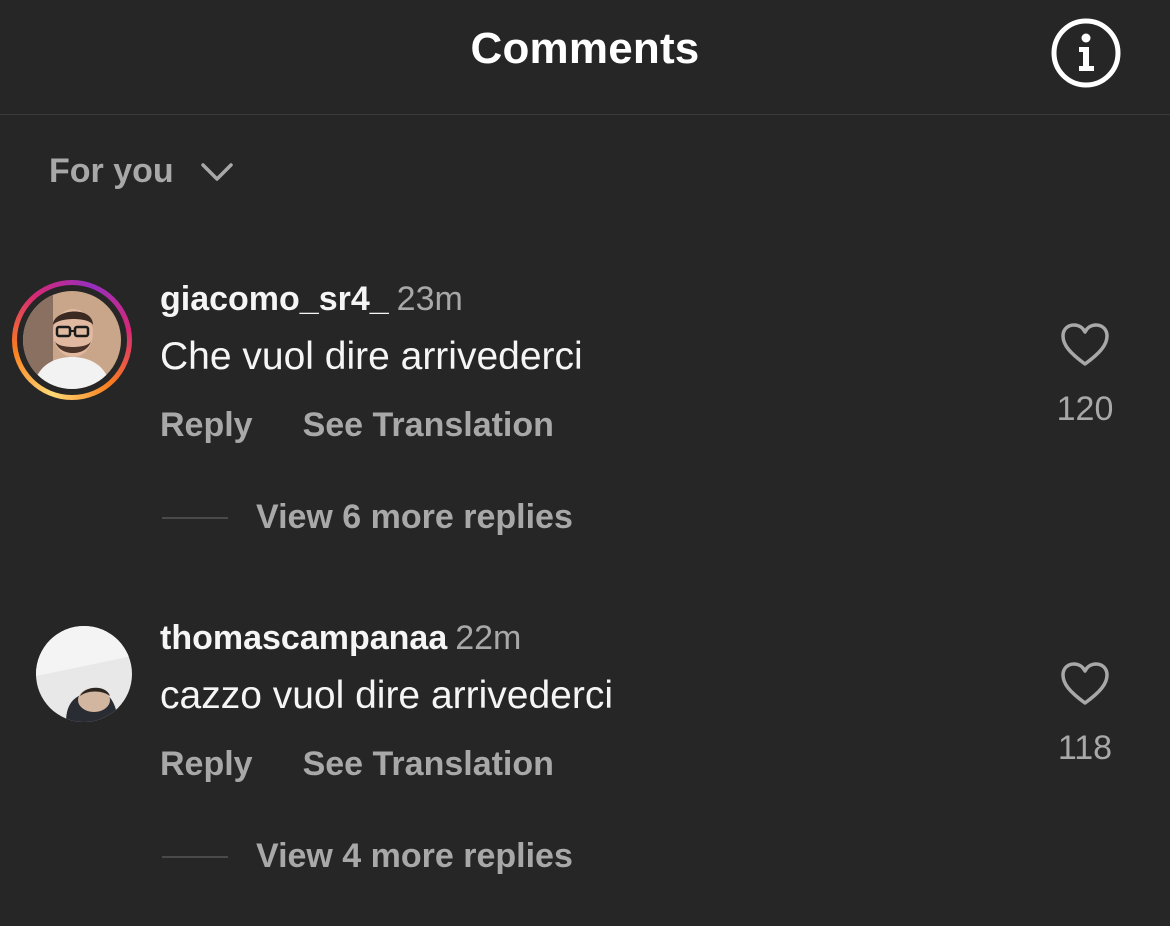 Image resolution: width=1170 pixels, height=926 pixels. What do you see at coordinates (216, 171) in the screenshot?
I see `chevron-down-icon` at bounding box center [216, 171].